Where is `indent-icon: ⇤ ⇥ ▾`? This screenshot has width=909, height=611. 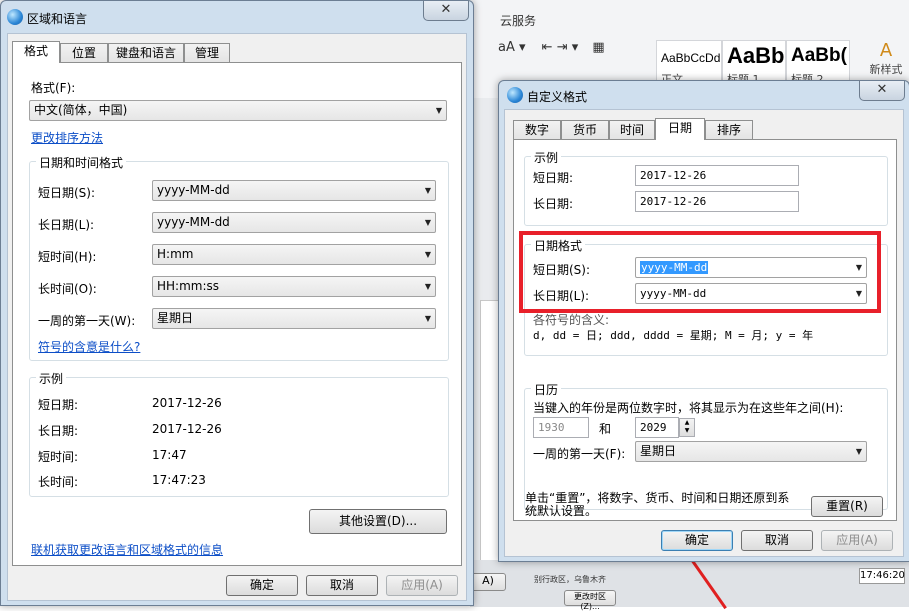
indent-icon: ⇤ ⇥ ▾ is located at coordinates (560, 47).